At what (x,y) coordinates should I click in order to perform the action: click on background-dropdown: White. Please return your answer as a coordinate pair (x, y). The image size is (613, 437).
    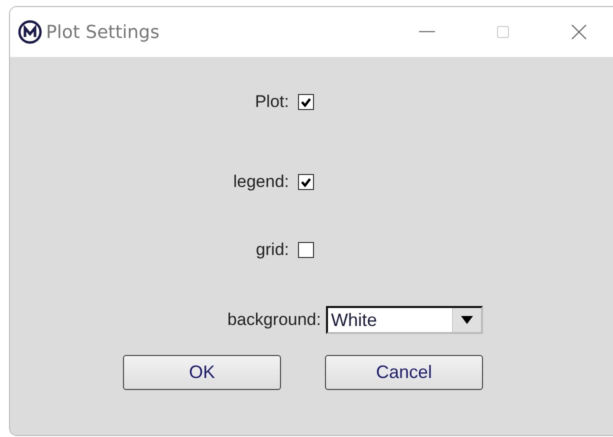
    Looking at the image, I should click on (404, 320).